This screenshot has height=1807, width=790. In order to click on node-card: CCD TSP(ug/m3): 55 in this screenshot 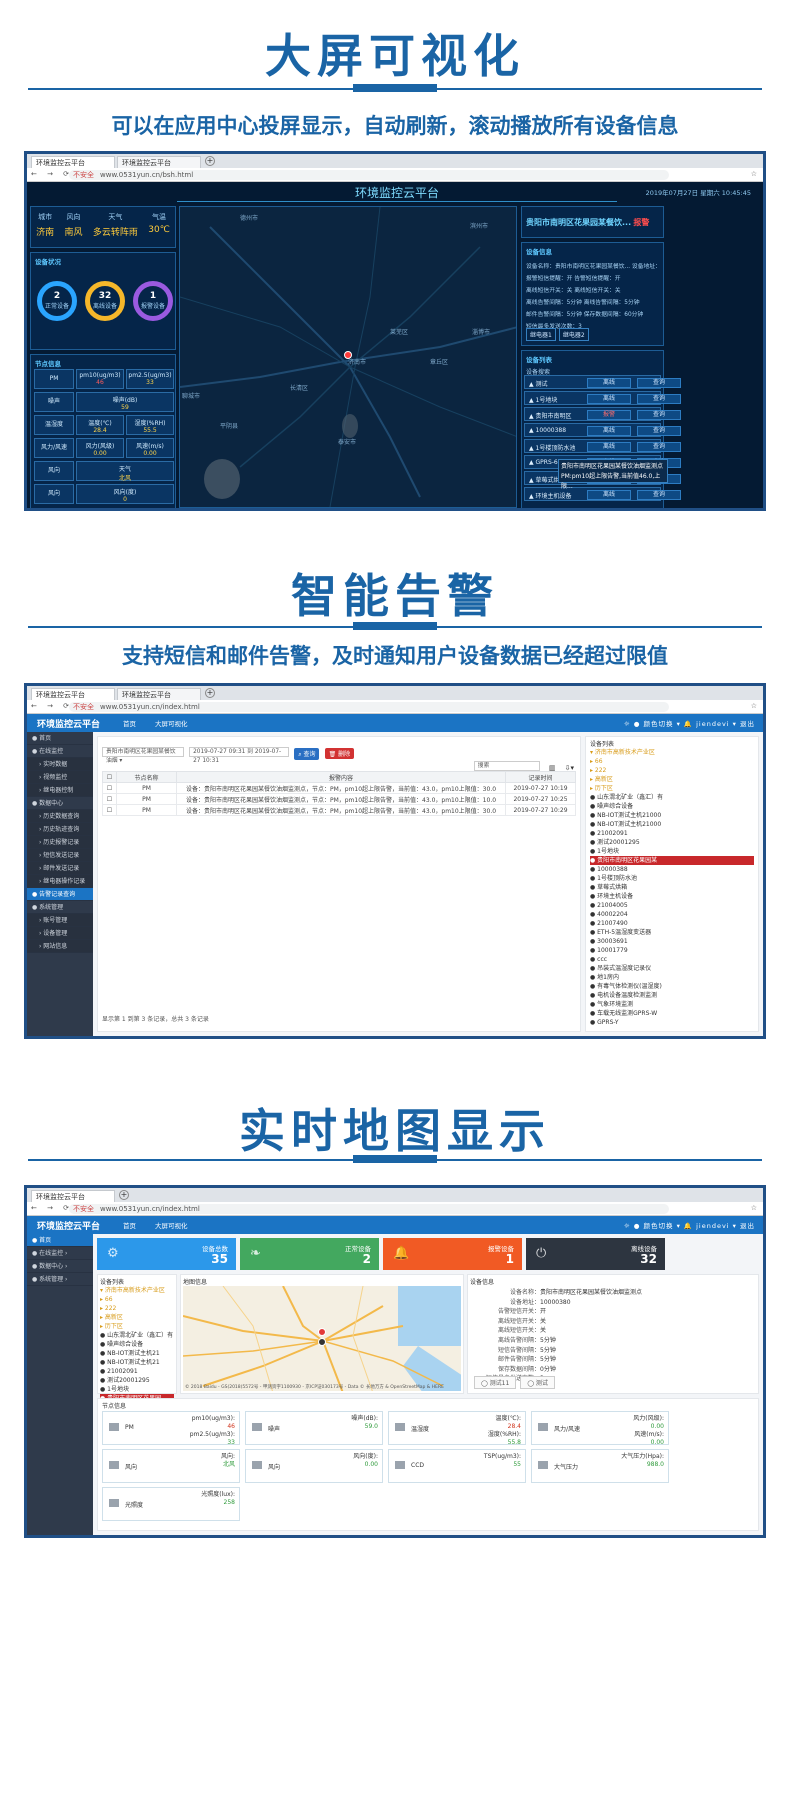, I will do `click(457, 1466)`.